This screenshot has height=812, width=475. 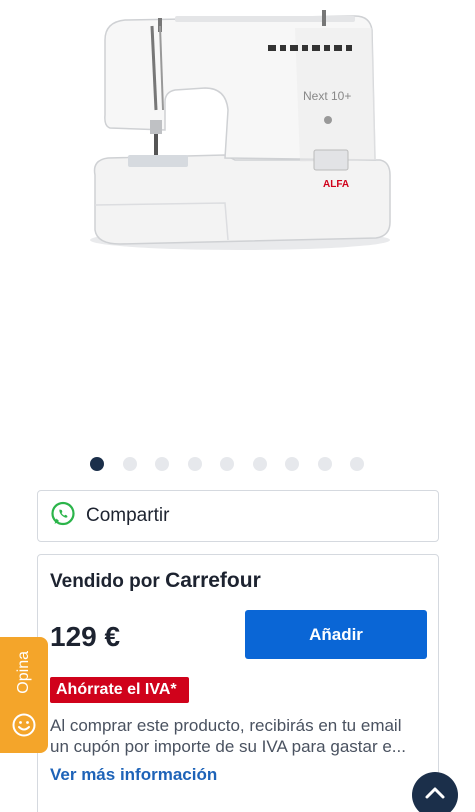 I want to click on gallery-pagination, so click(x=227, y=464).